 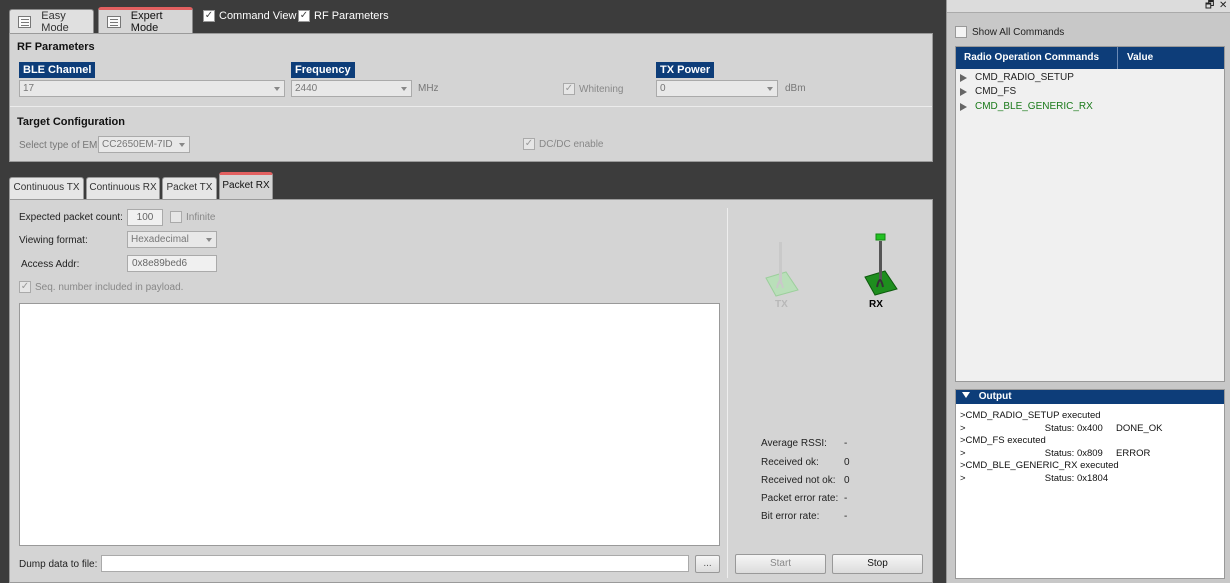 I want to click on tab-packet-rx: Packet RX, so click(x=246, y=185).